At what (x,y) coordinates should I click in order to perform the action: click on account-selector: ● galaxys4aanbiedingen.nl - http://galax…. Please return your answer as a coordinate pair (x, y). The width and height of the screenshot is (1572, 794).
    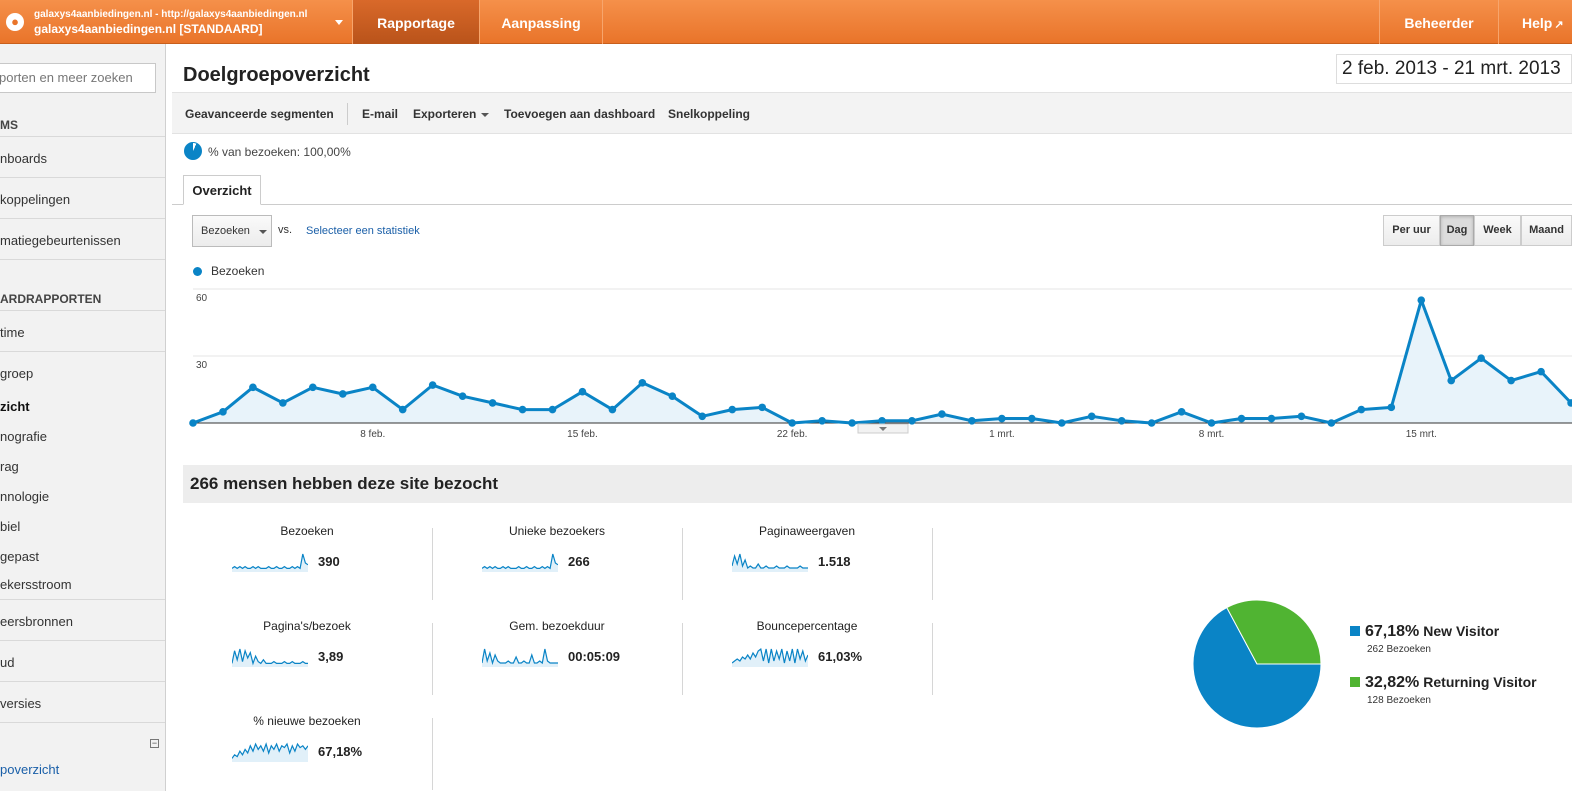
    Looking at the image, I should click on (176, 22).